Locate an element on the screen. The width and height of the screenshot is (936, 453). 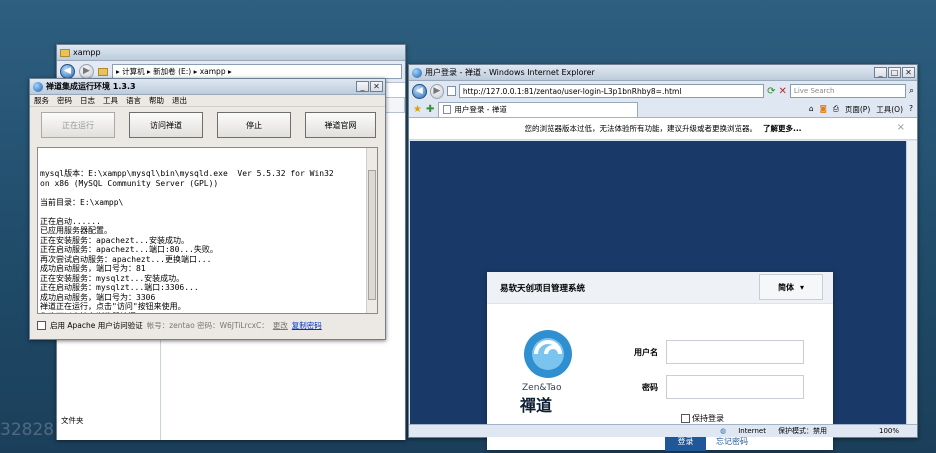
tab-login: 用户登录 - 禅道 is located at coordinates (538, 109).